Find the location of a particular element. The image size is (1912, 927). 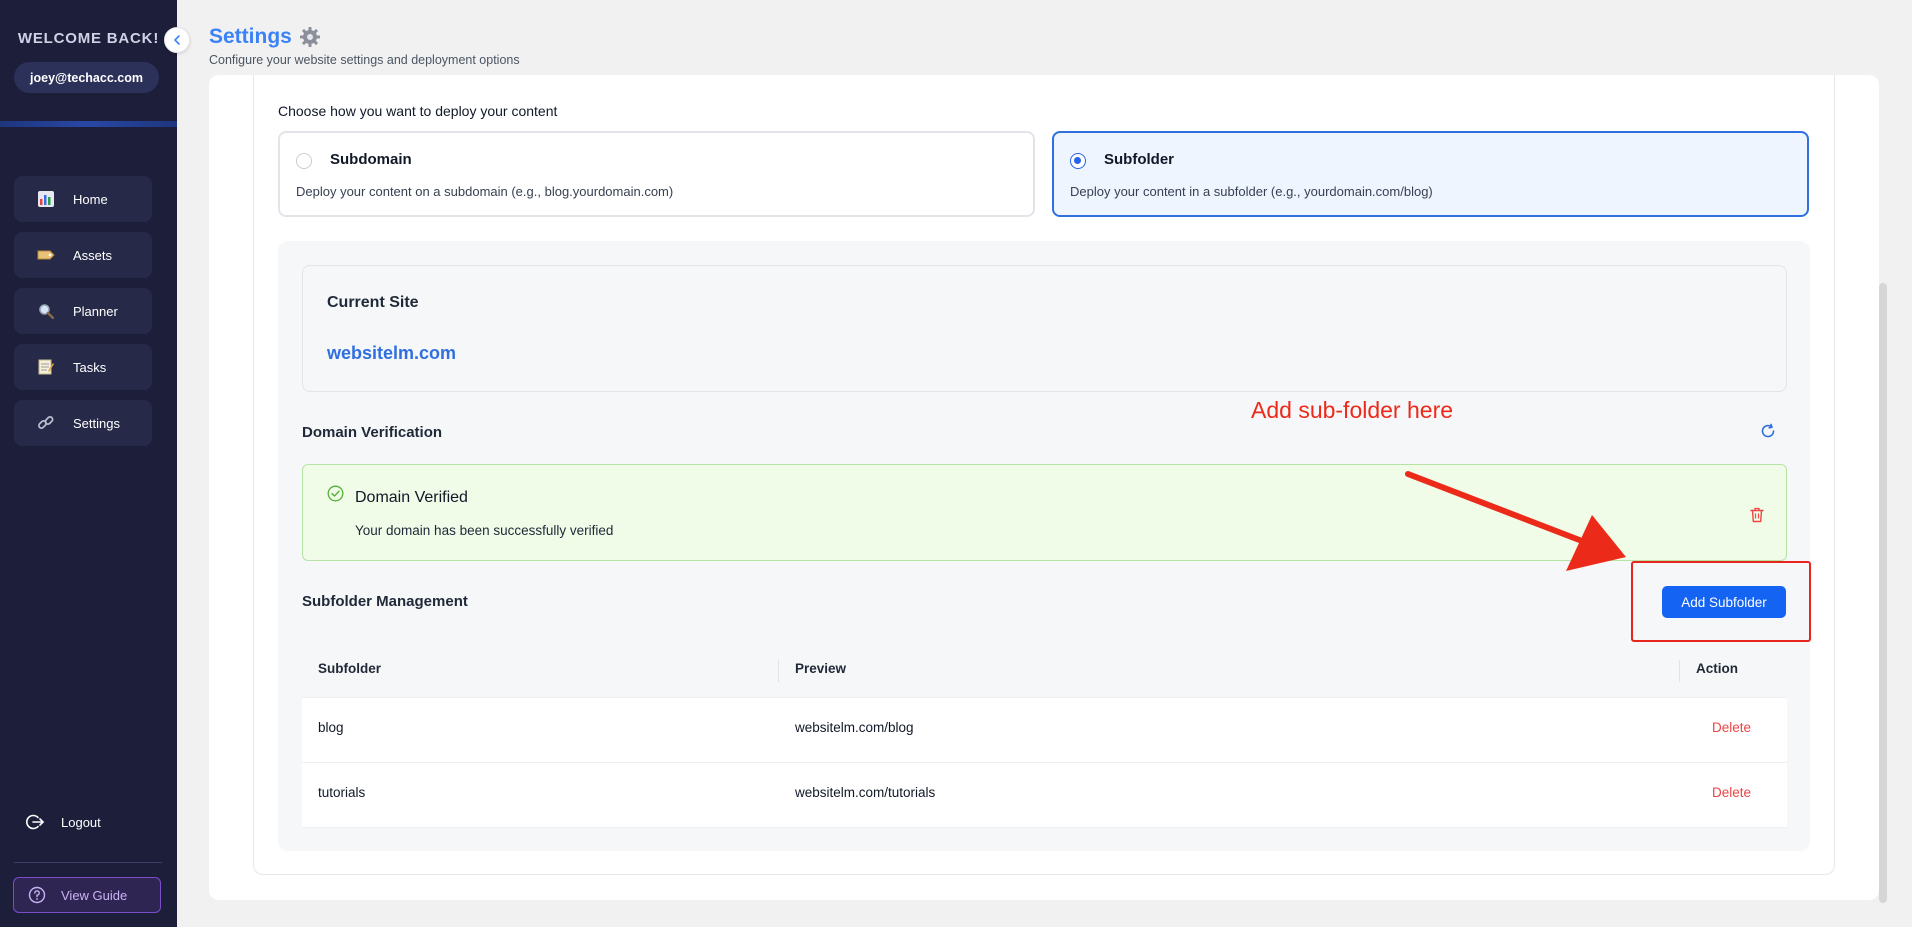

magnifier-icon is located at coordinates (46, 311).